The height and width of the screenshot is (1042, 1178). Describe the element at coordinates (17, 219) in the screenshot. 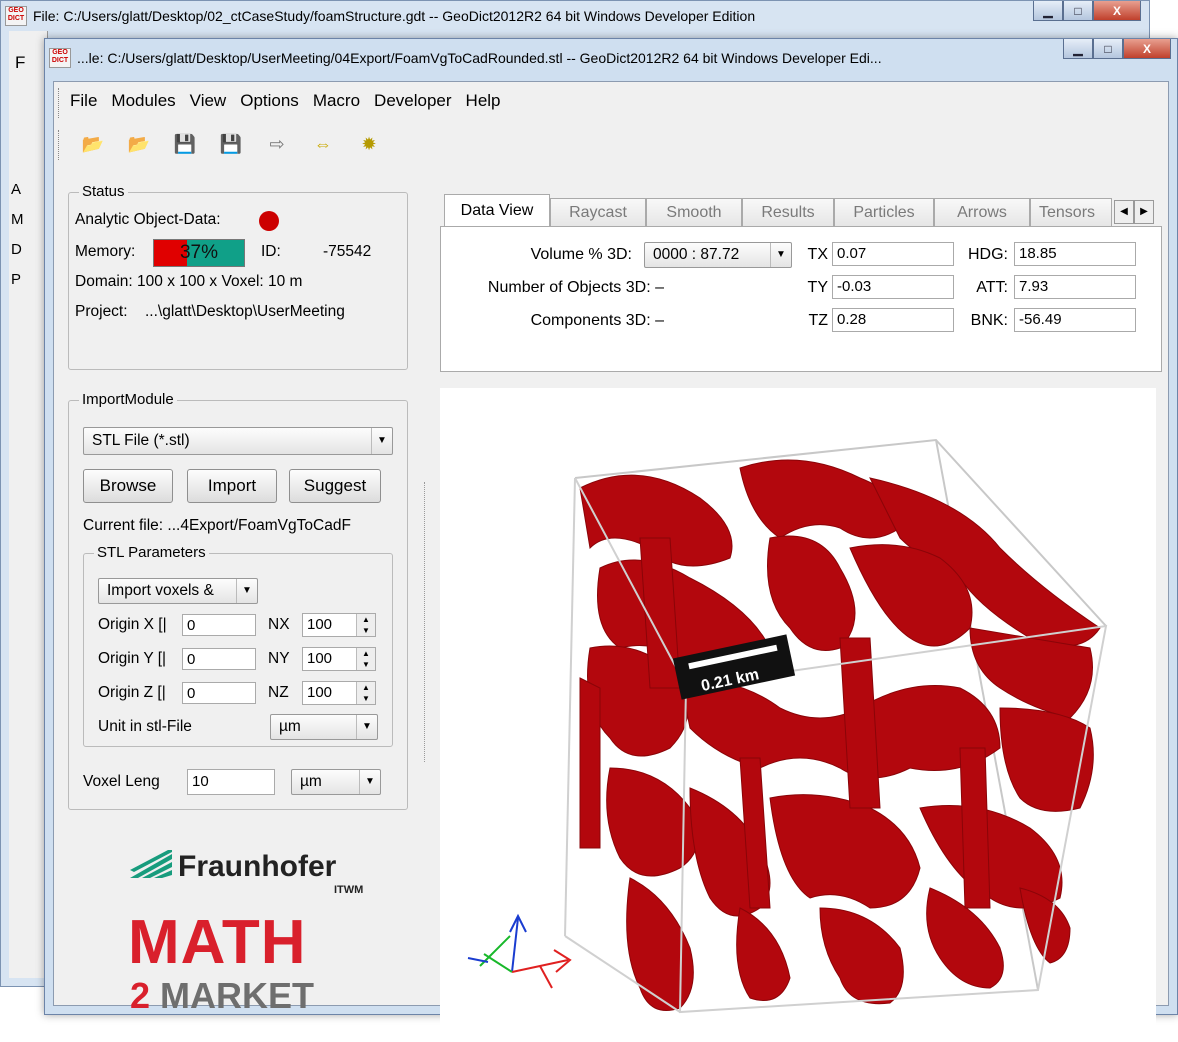

I see `back-side-letter: M` at that location.